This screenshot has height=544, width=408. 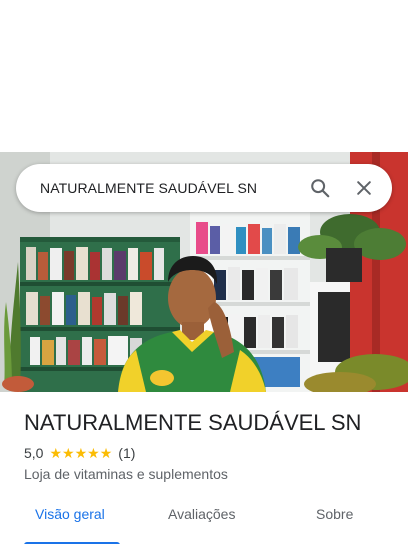 I want to click on place-category: Loja de vitaminas e suplementos, so click(x=126, y=474).